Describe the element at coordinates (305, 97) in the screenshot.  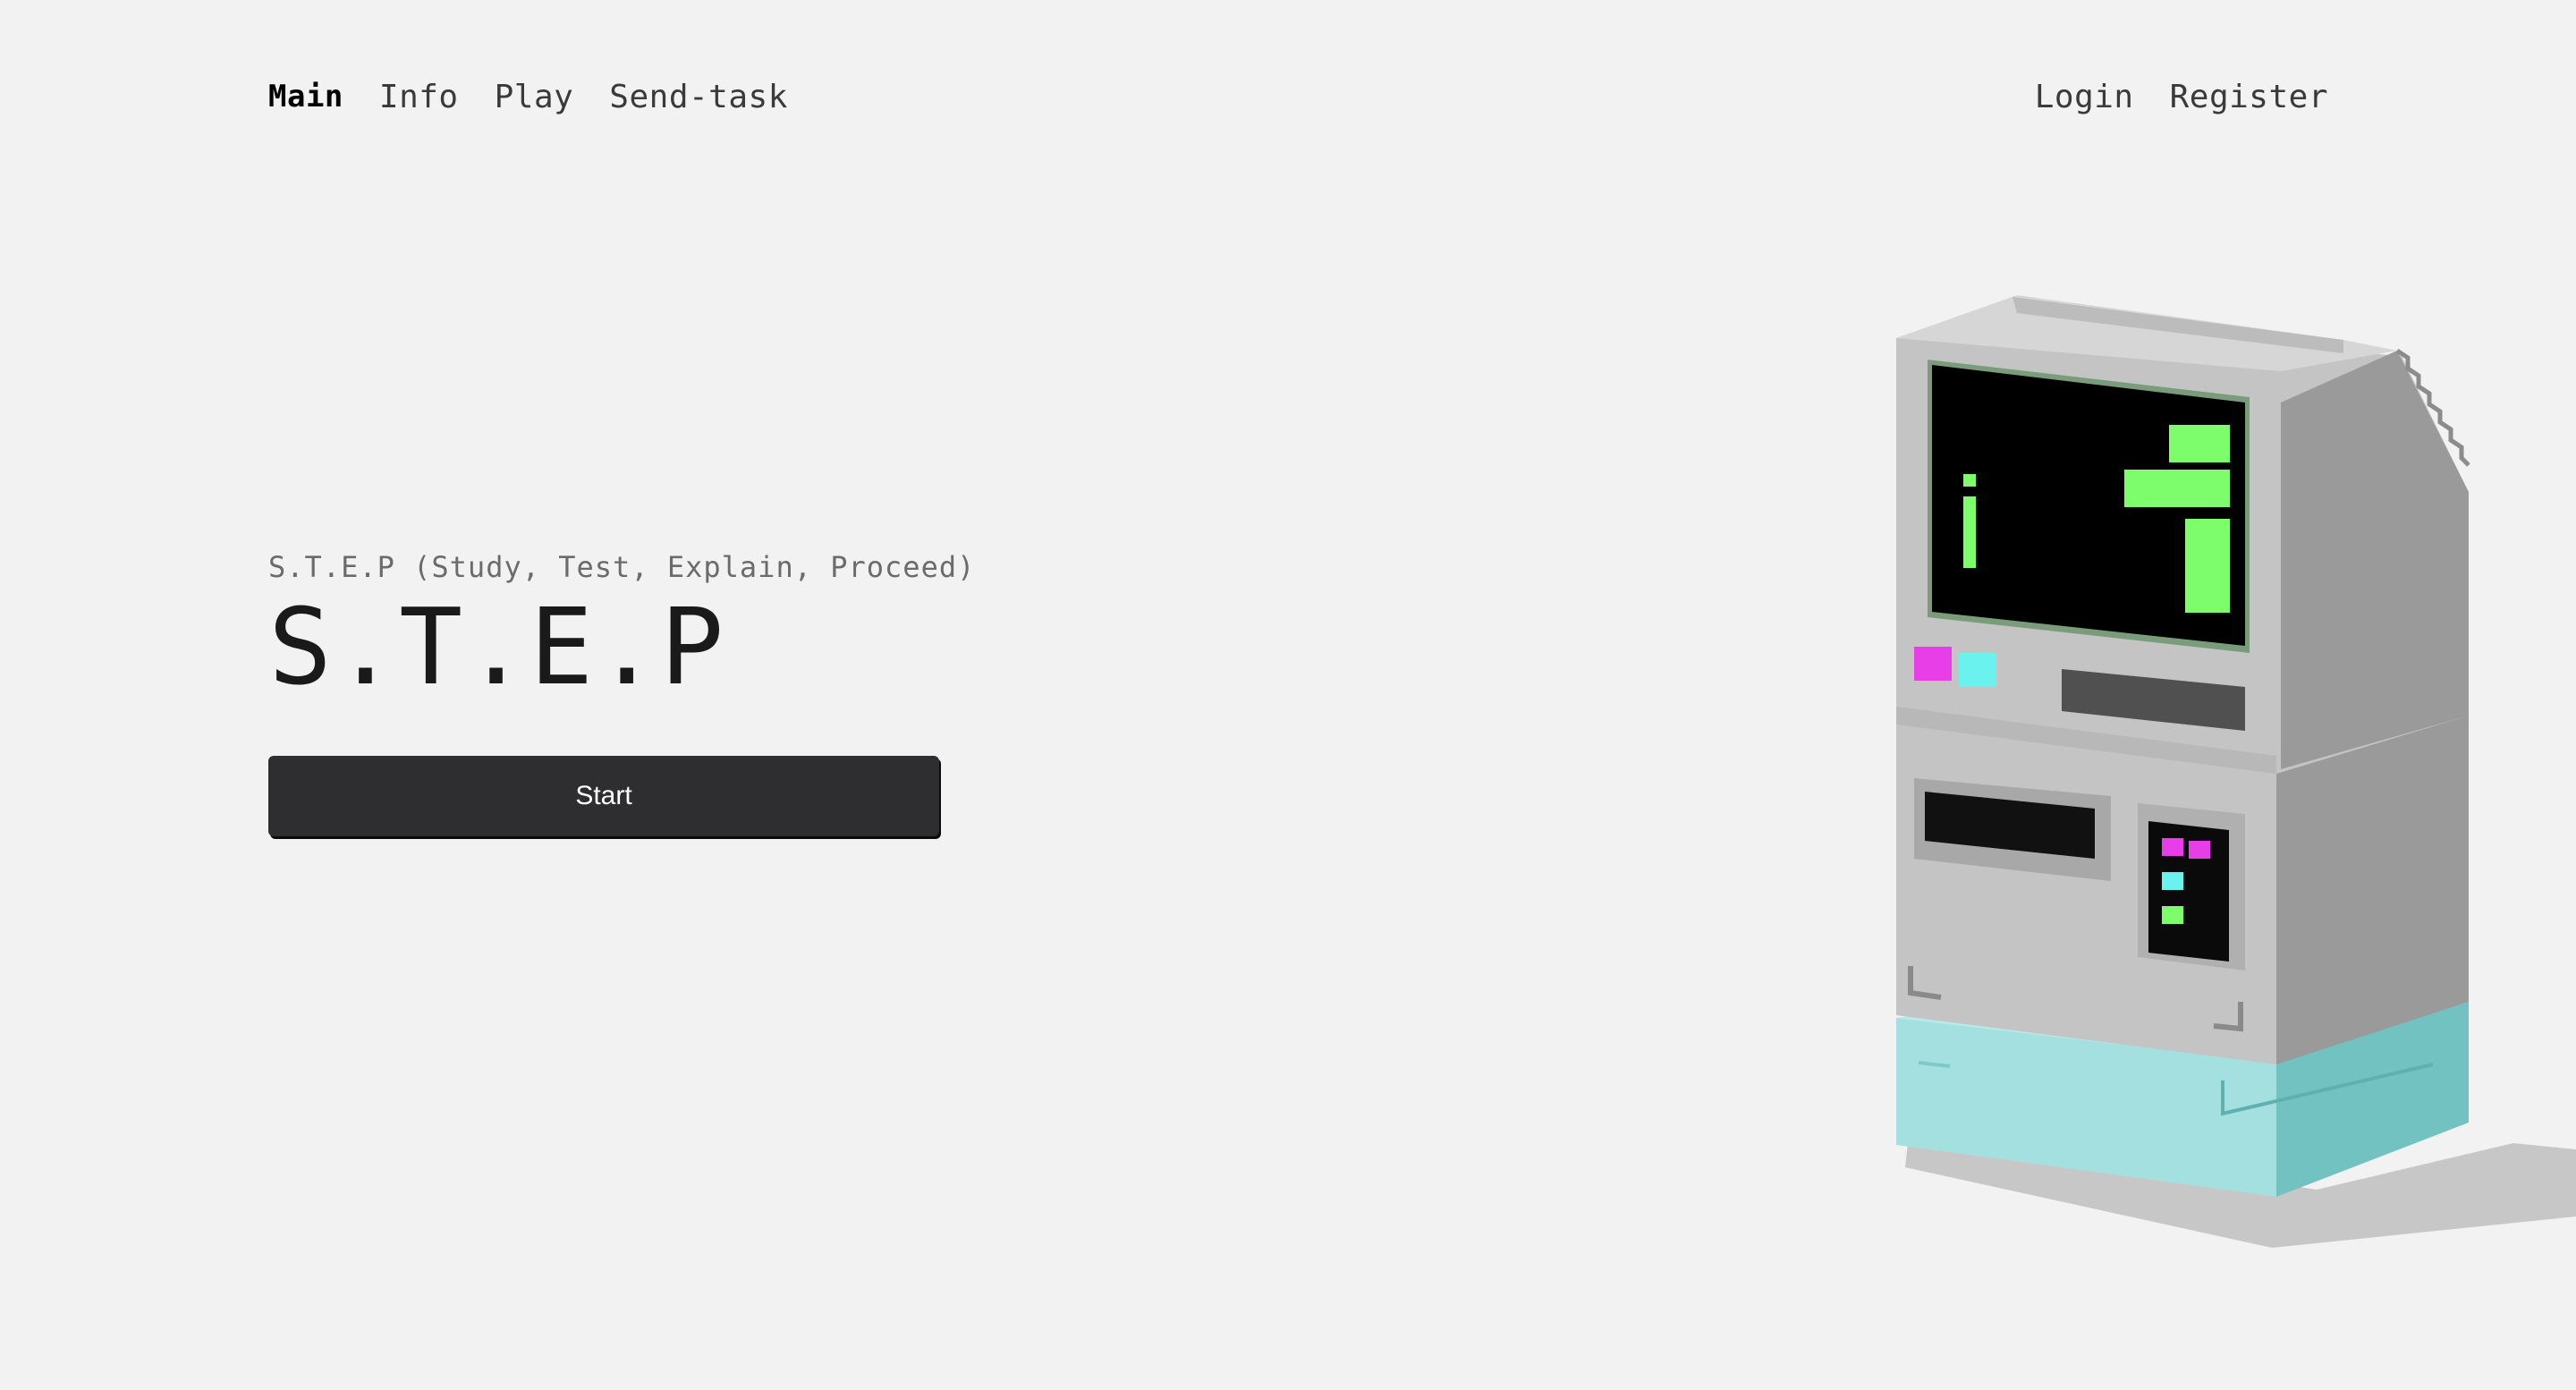
I see `nav-main-link: Main` at that location.